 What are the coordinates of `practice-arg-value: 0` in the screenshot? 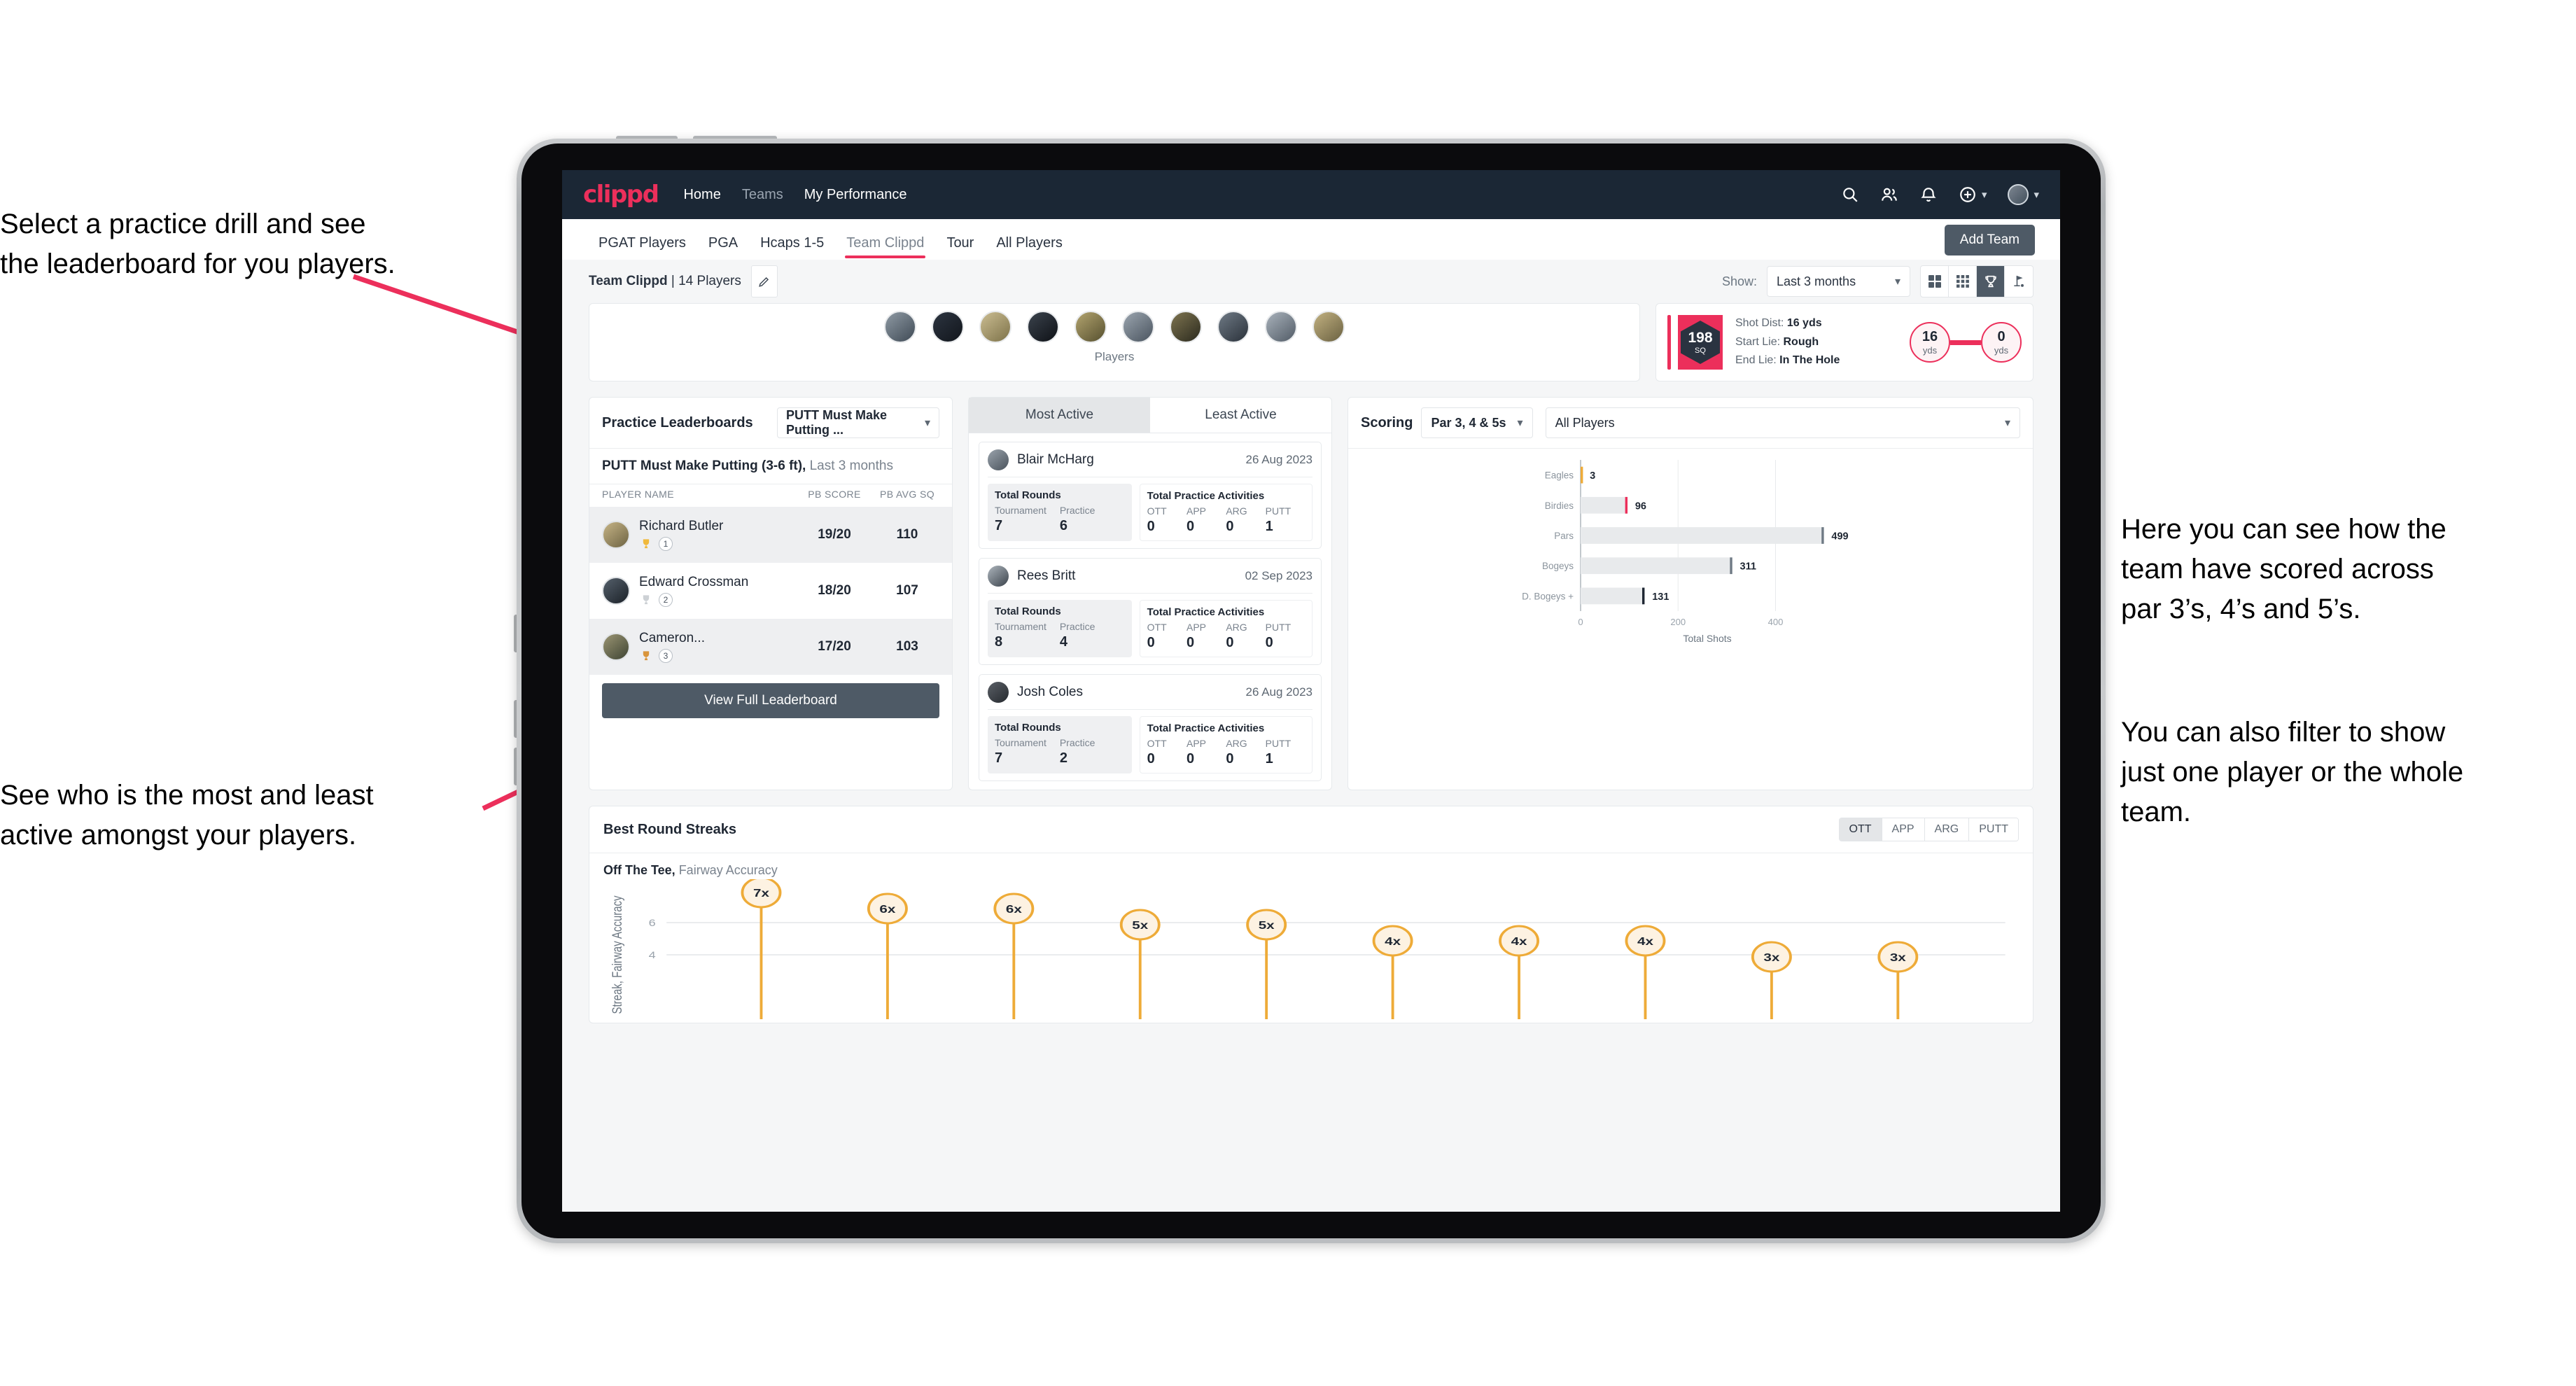 It's located at (1230, 642).